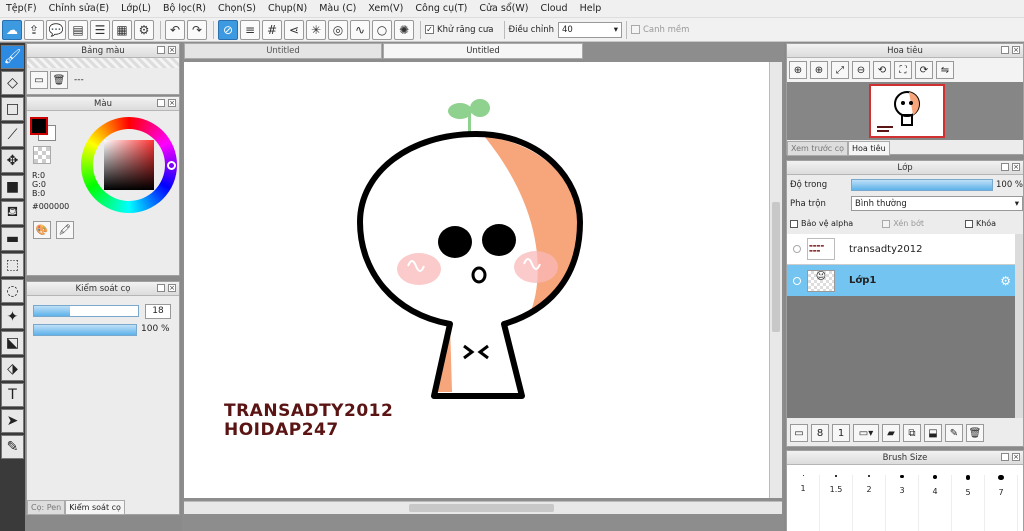 This screenshot has width=1024, height=531. What do you see at coordinates (360, 29) in the screenshot?
I see `curve-icon: ∿` at bounding box center [360, 29].